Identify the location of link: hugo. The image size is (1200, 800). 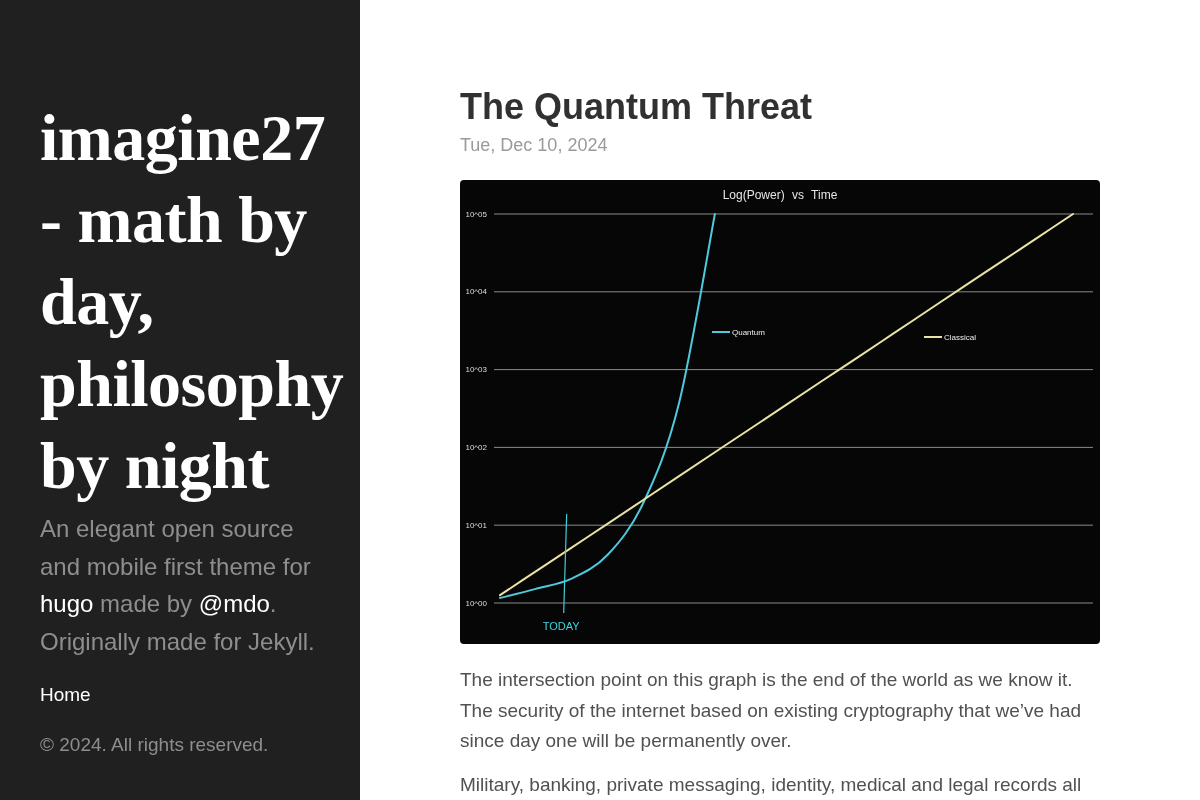
(67, 603).